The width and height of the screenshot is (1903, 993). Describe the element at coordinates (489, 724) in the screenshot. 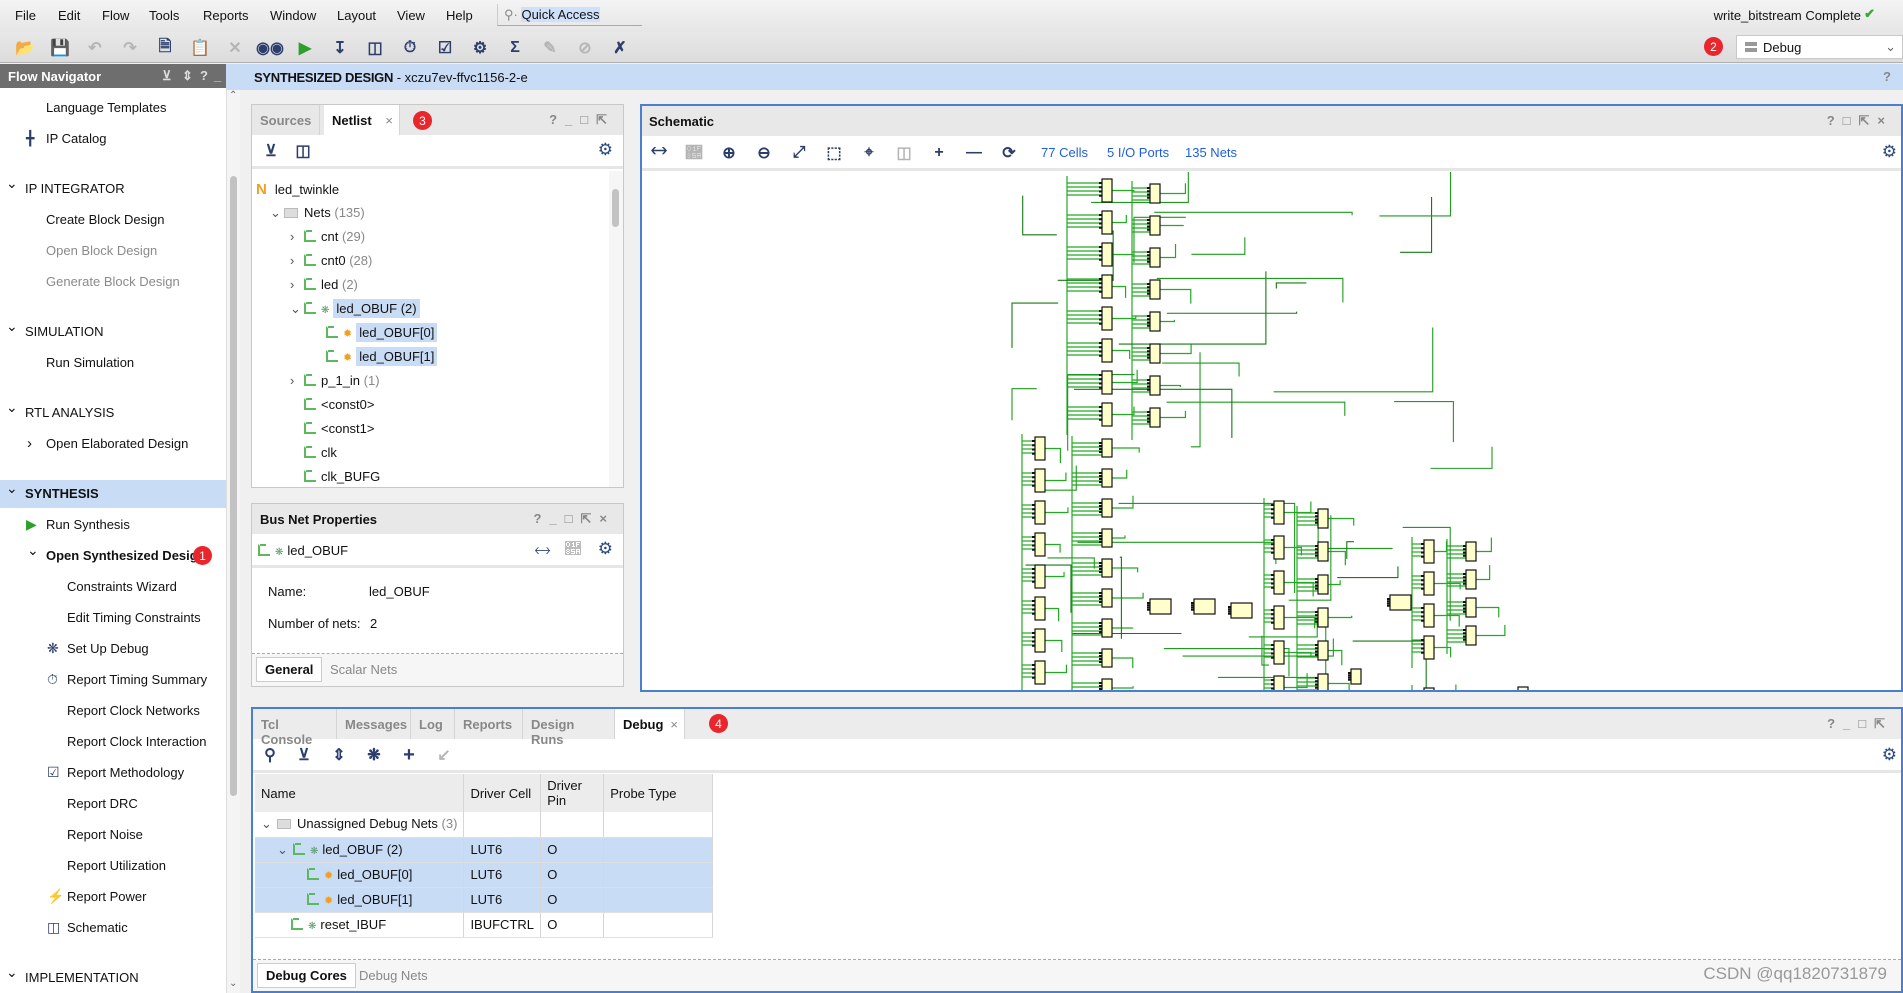

I see `tab-reports: Reports` at that location.